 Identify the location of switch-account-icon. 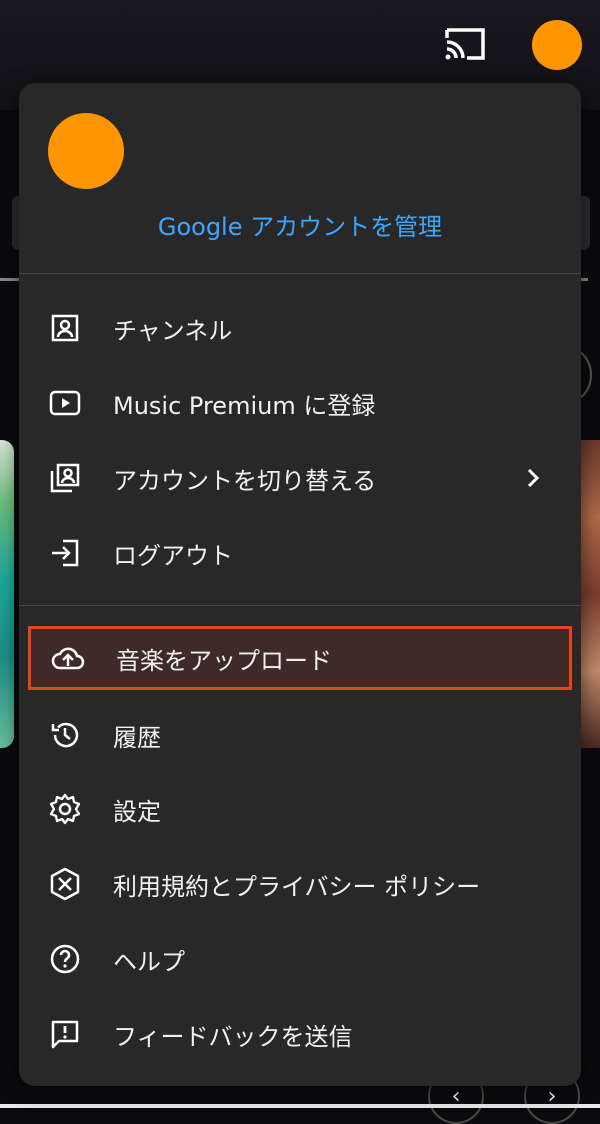
(65, 478).